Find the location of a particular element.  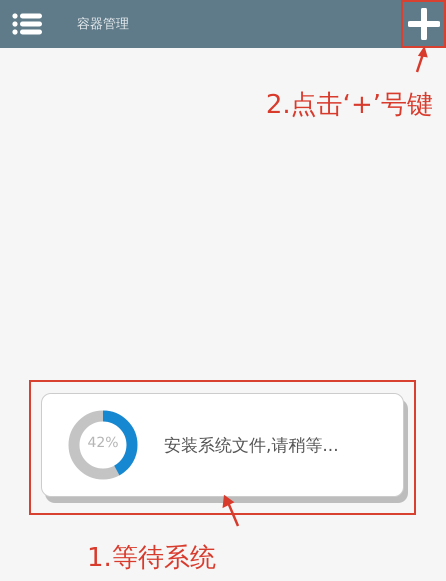

menu-icon is located at coordinates (27, 24).